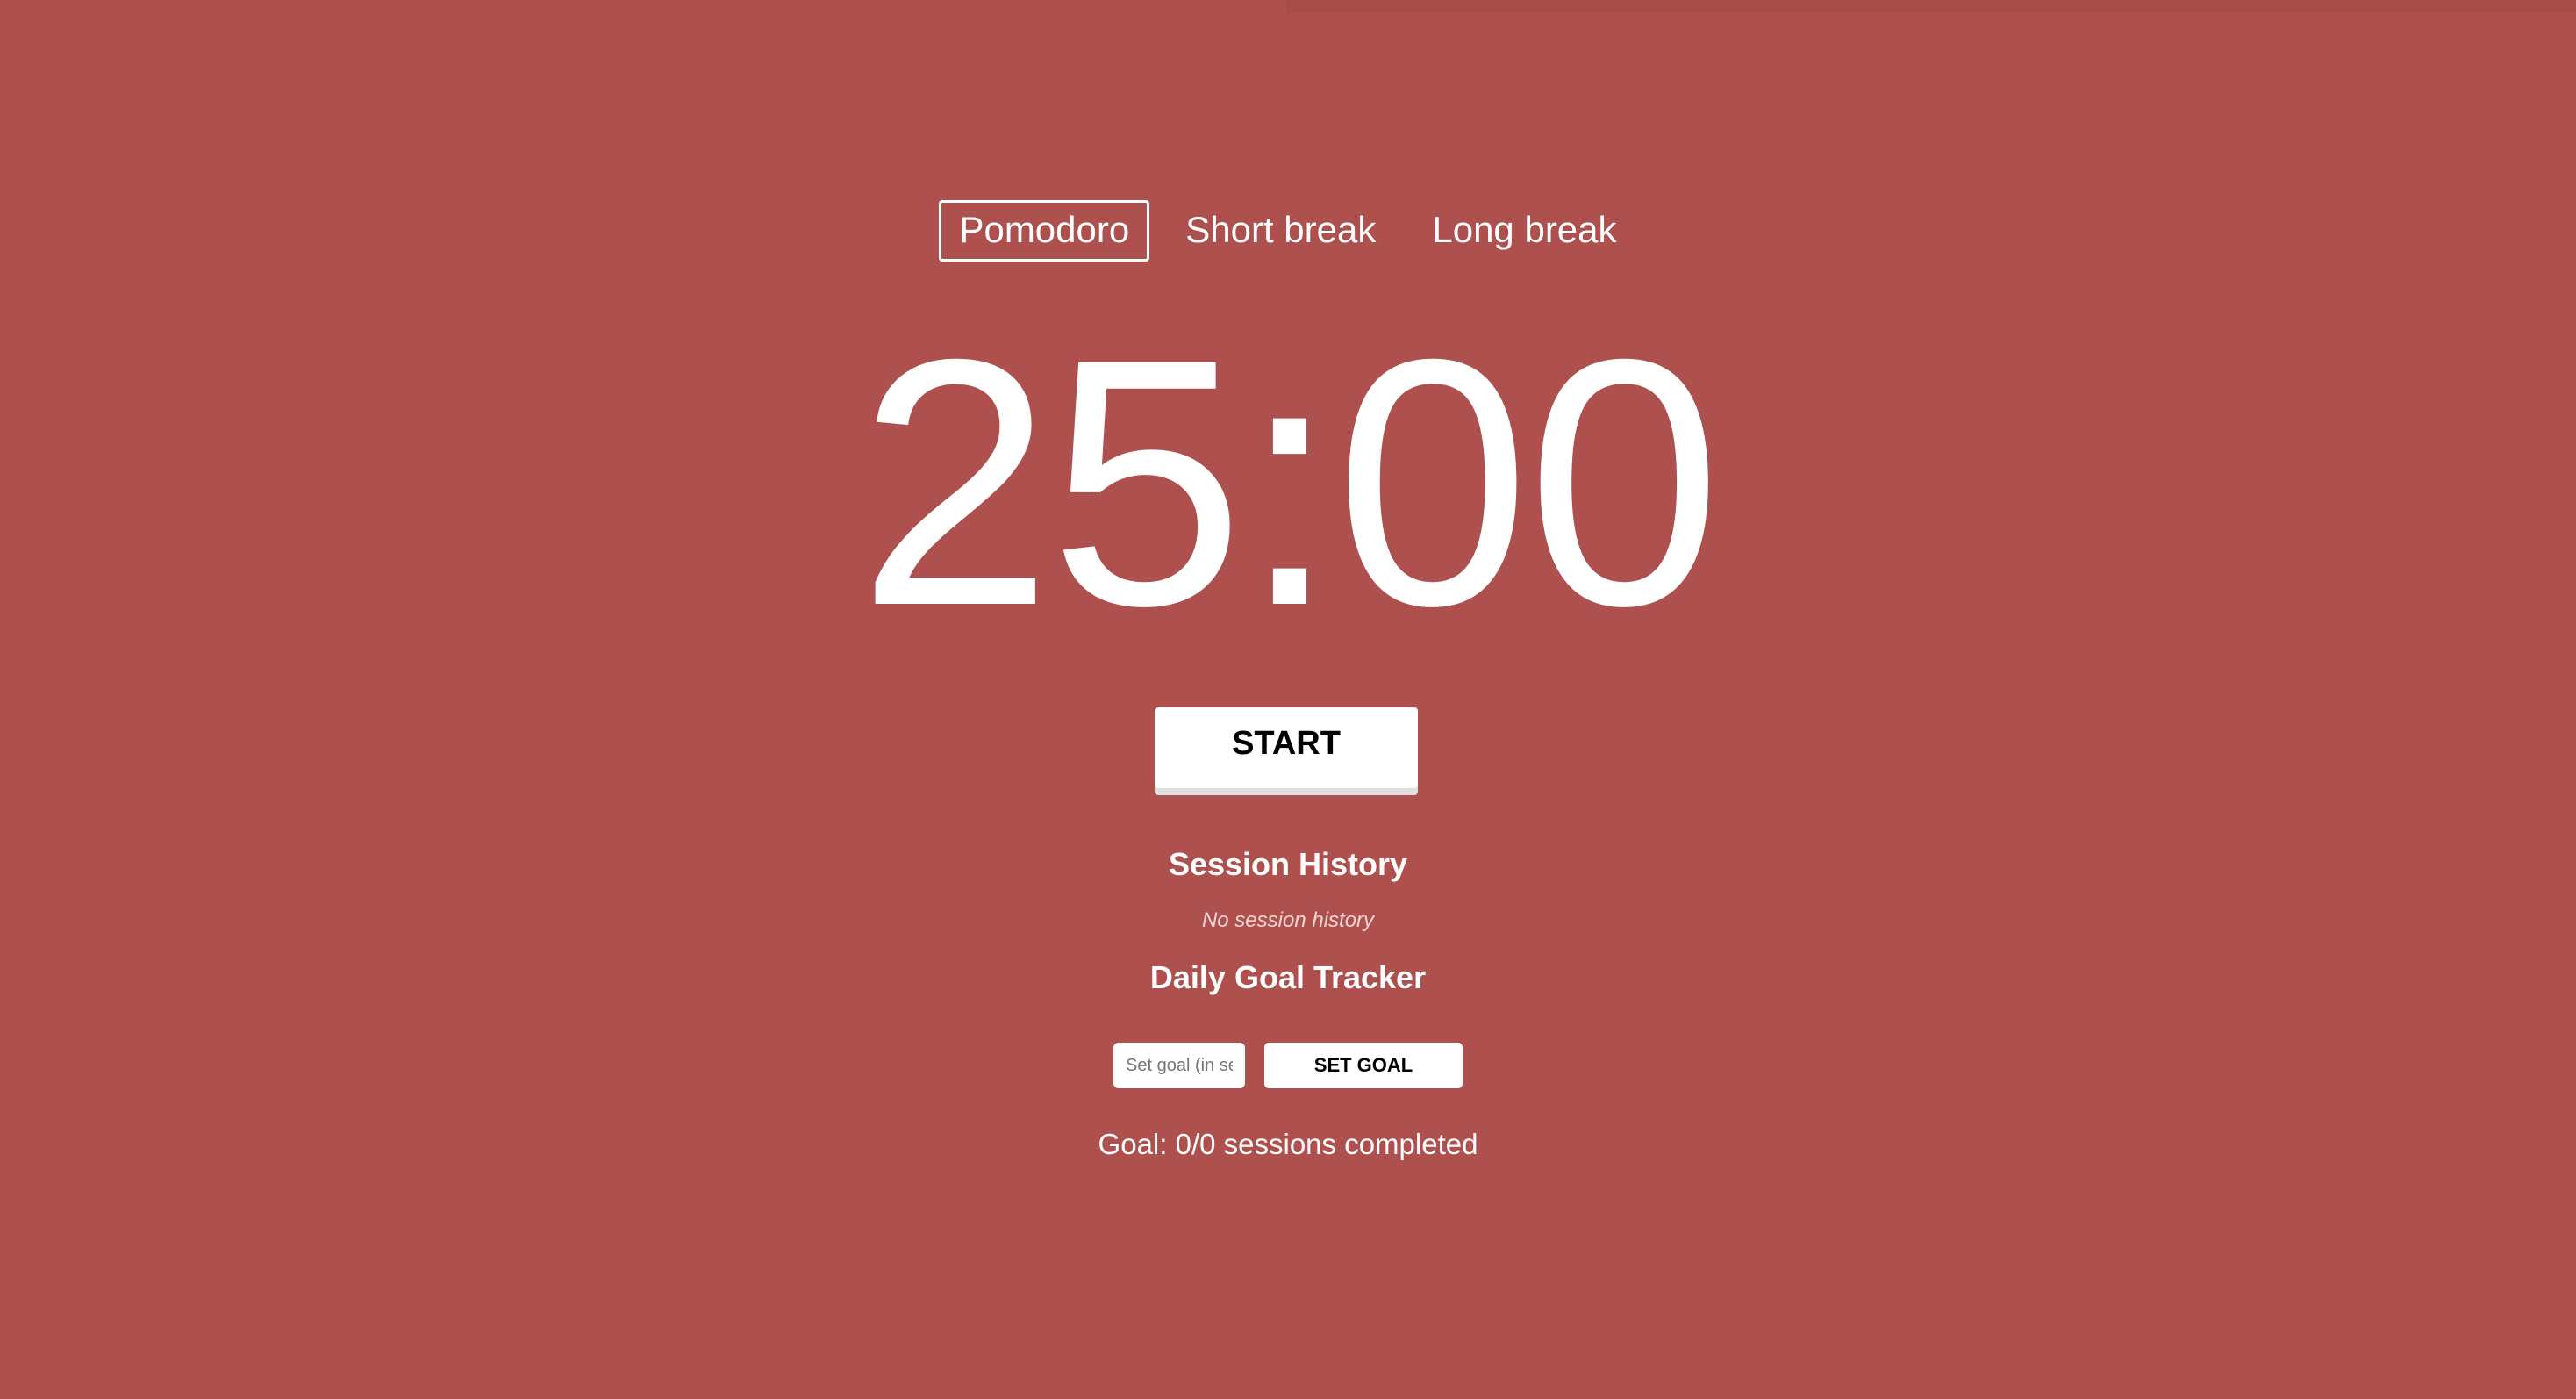 The height and width of the screenshot is (1399, 2576). What do you see at coordinates (1288, 864) in the screenshot?
I see `session-history-title: Session History` at bounding box center [1288, 864].